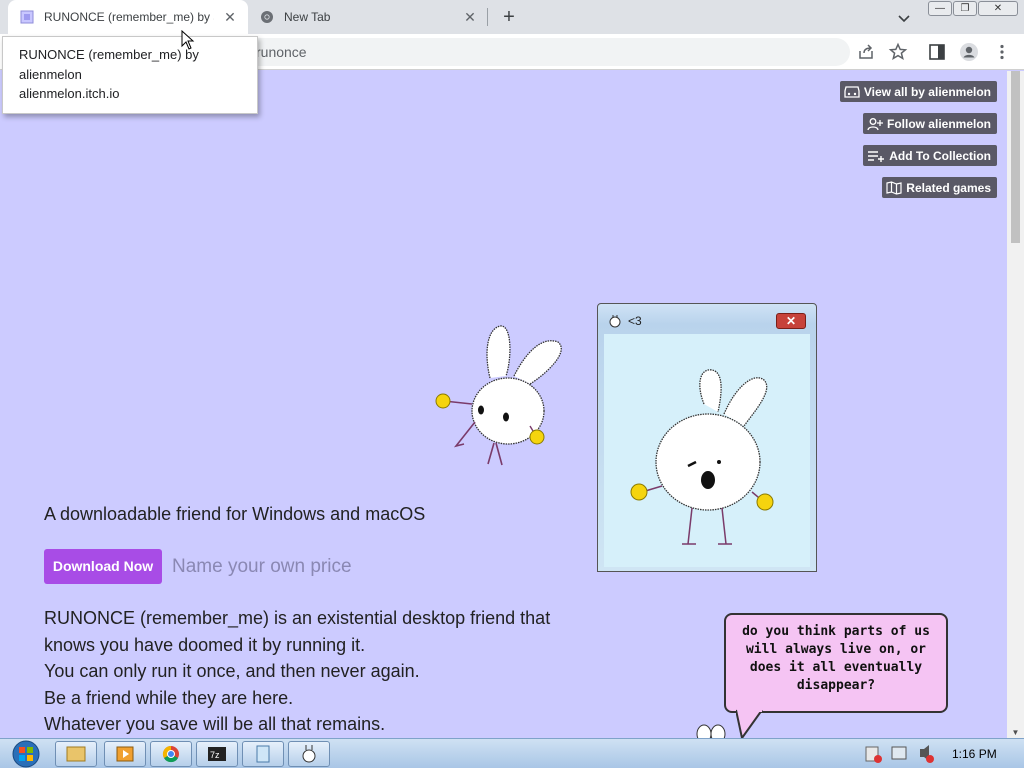 Image resolution: width=1024 pixels, height=768 pixels. Describe the element at coordinates (852, 91) in the screenshot. I see `gamepad-icon` at that location.